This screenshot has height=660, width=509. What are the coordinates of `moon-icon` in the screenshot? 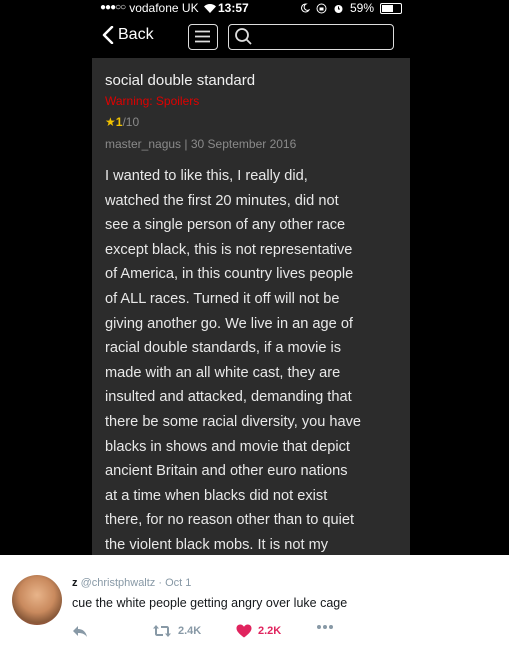 It's located at (305, 8).